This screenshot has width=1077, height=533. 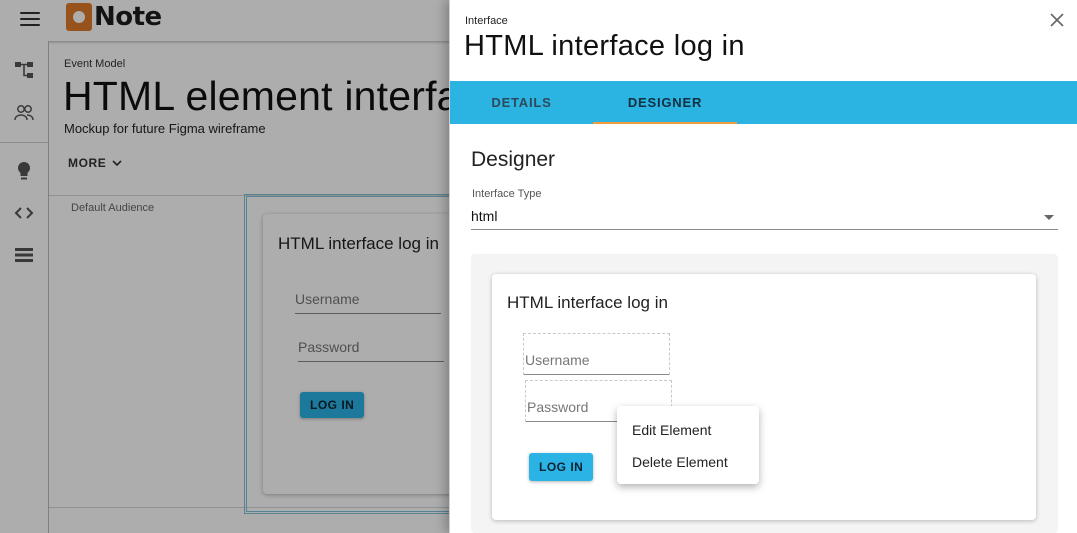 I want to click on designer-heading: Designer, so click(x=513, y=159).